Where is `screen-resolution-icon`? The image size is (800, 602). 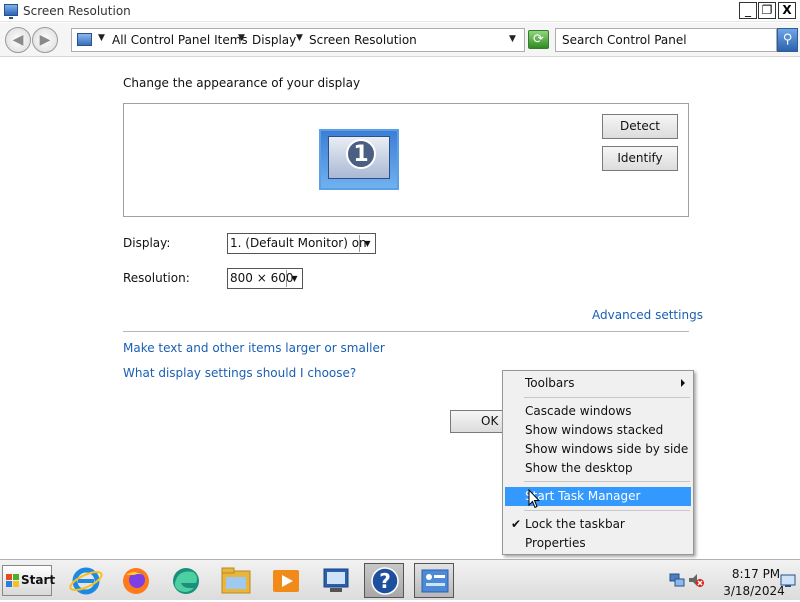 screen-resolution-icon is located at coordinates (11, 11).